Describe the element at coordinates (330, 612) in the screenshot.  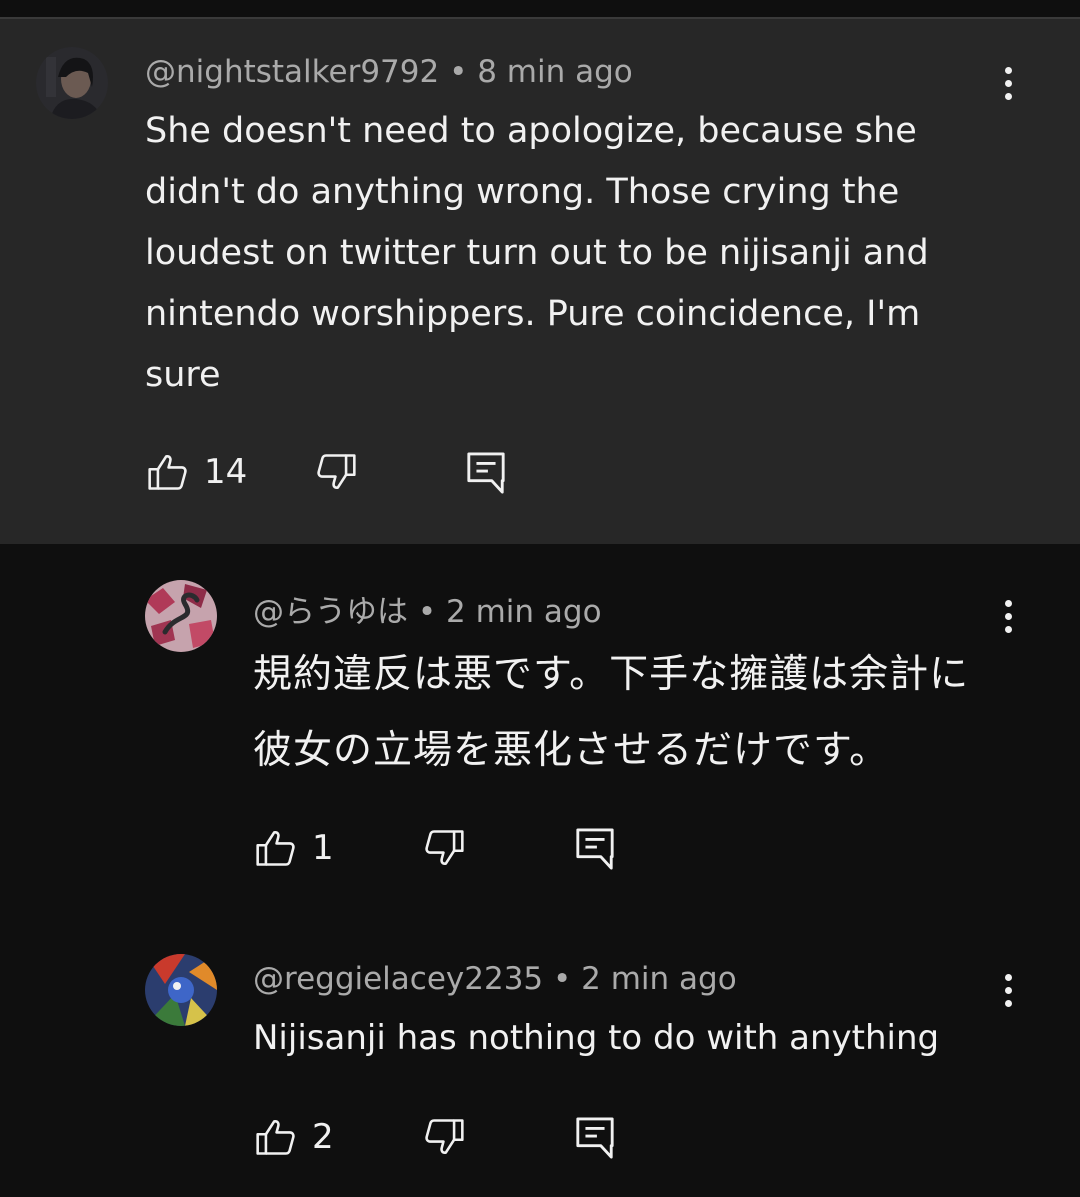
I see `author-name: @らうゆは` at that location.